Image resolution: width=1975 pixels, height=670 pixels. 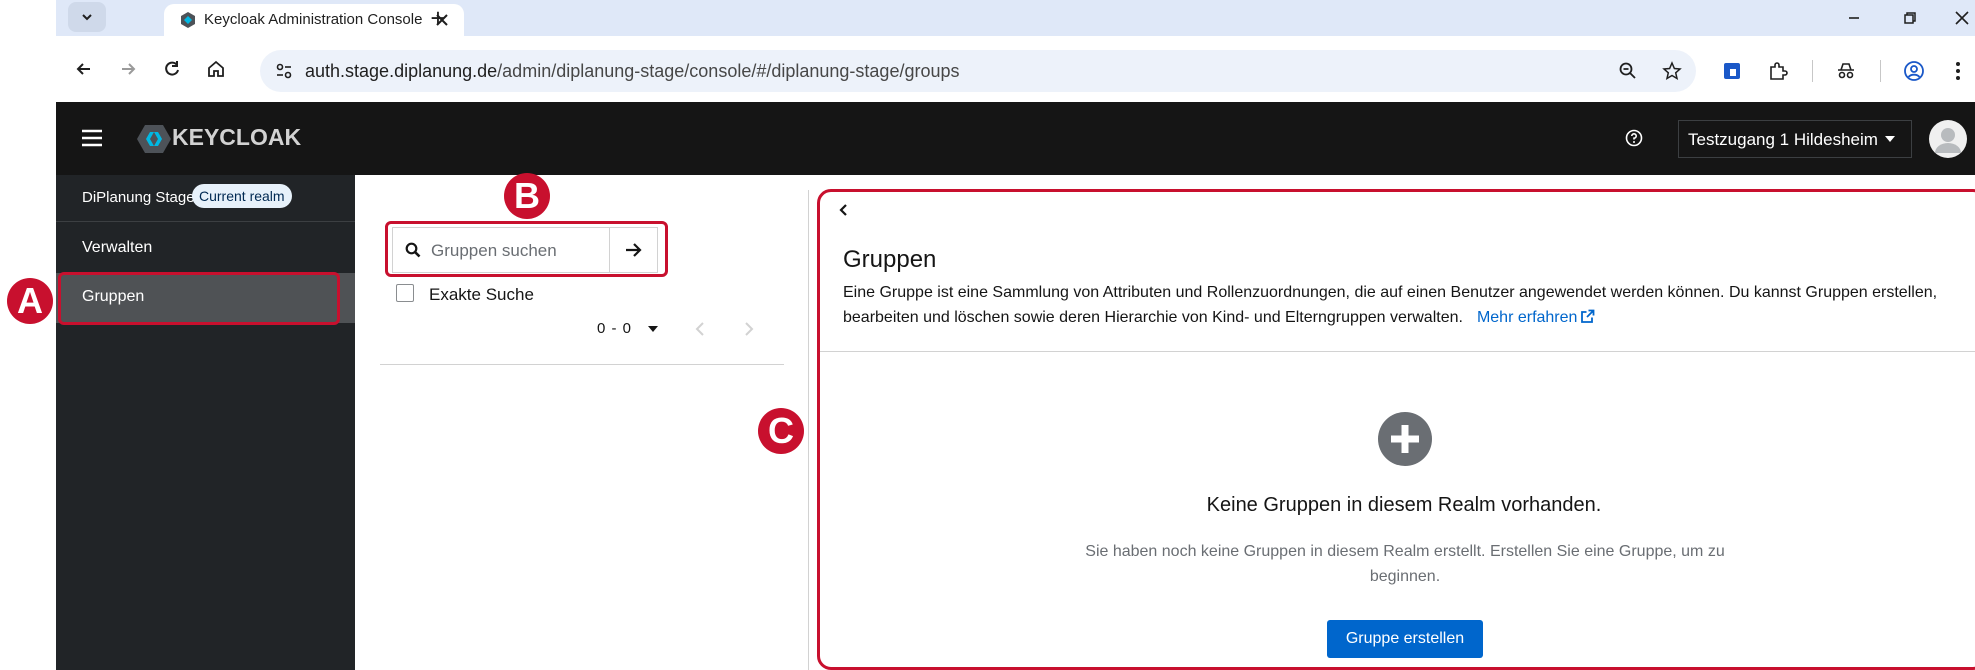 I want to click on incognito-icon, so click(x=1846, y=71).